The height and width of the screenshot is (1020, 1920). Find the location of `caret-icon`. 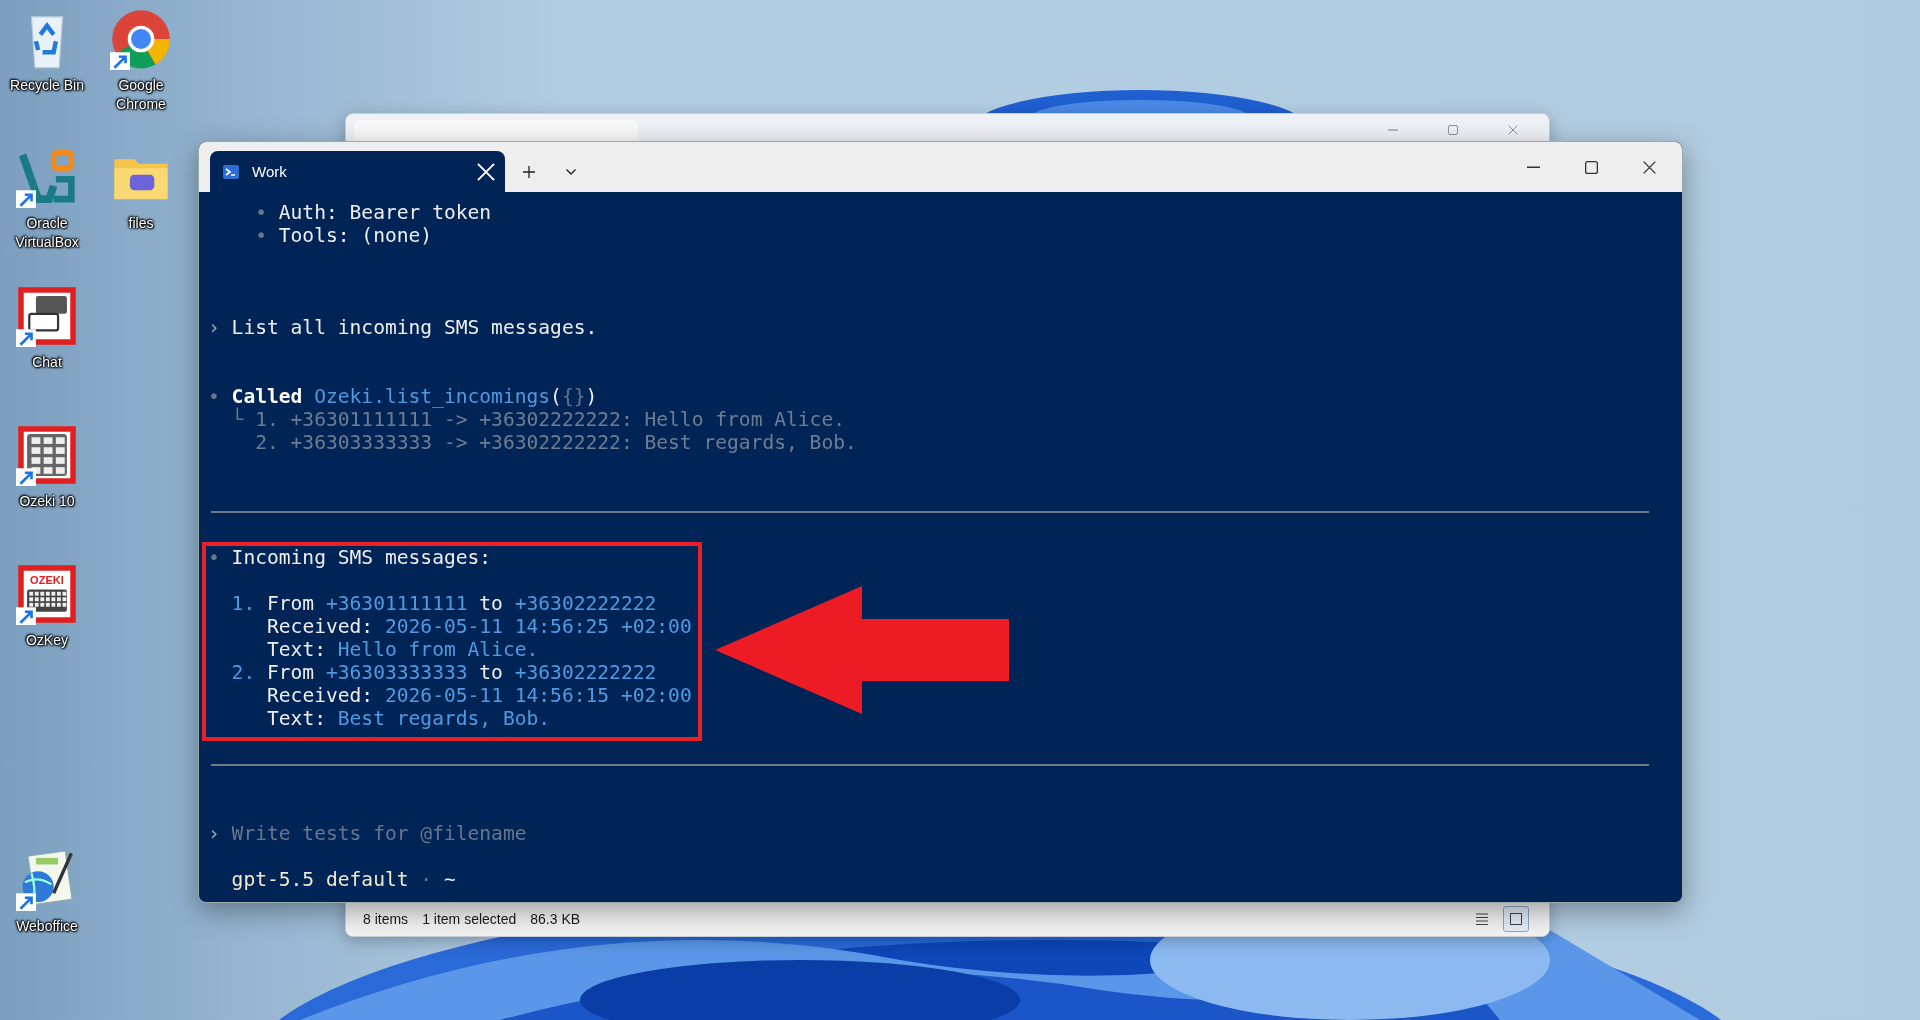

caret-icon is located at coordinates (571, 171).